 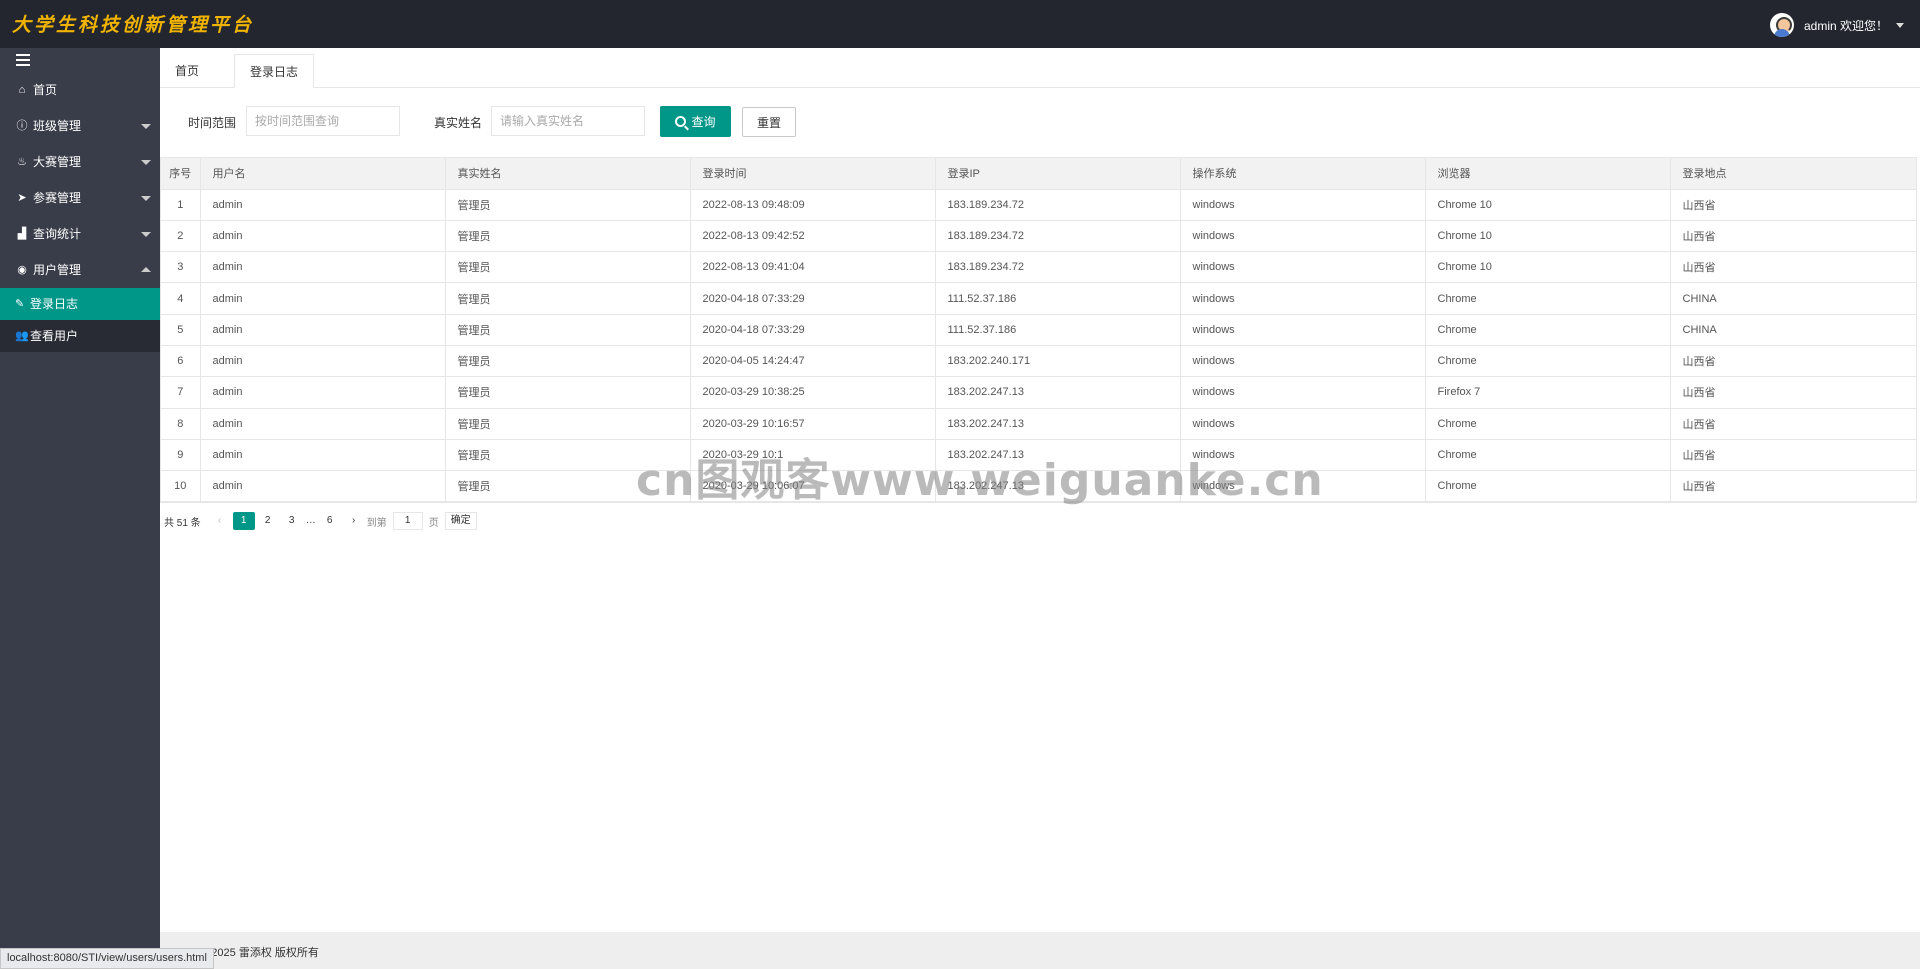 What do you see at coordinates (23, 60) in the screenshot?
I see `hamburger-icon` at bounding box center [23, 60].